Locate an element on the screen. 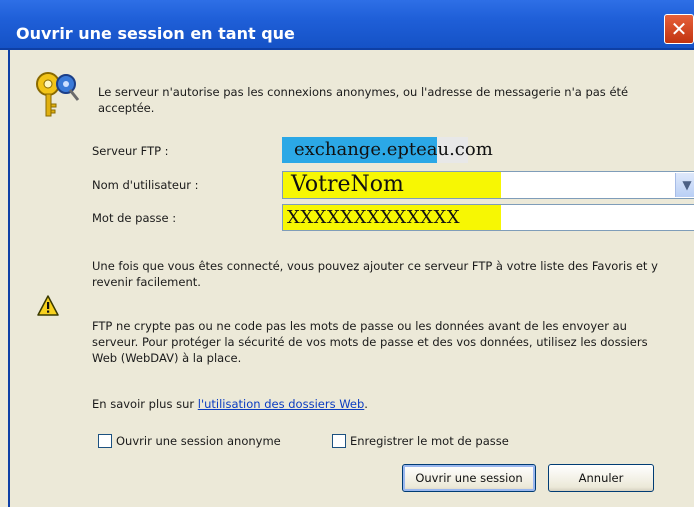  webdav-help-link: l'utilisation des dossiers Web is located at coordinates (281, 404).